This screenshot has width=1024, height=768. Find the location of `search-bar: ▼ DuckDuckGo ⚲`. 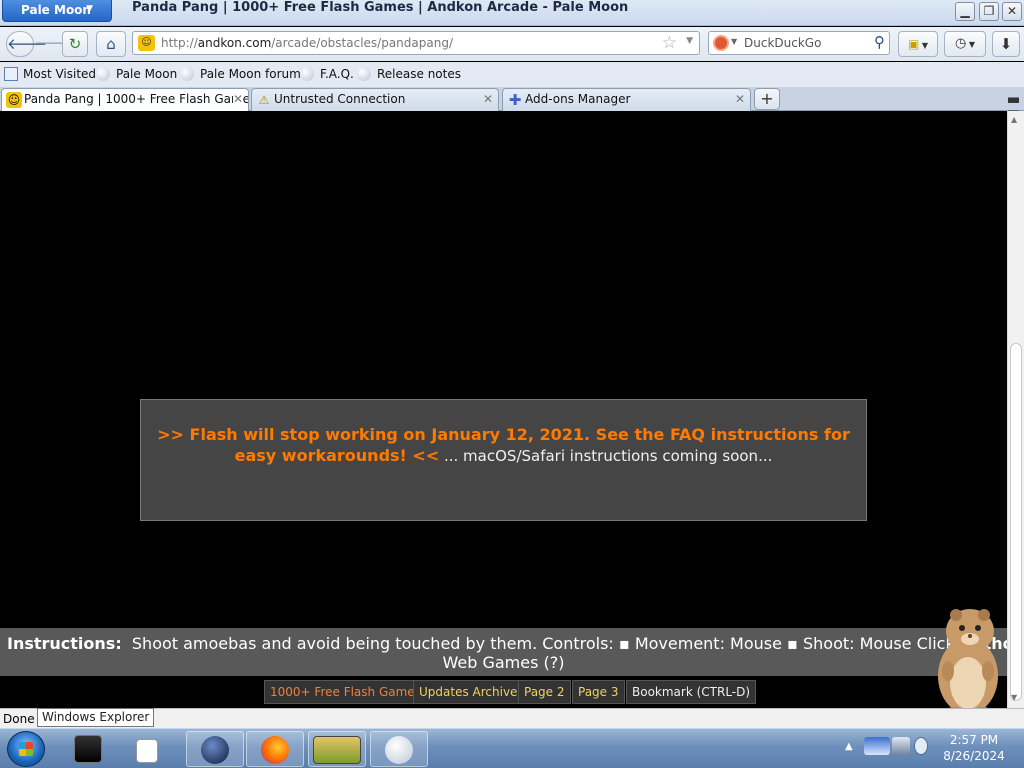

search-bar: ▼ DuckDuckGo ⚲ is located at coordinates (799, 43).